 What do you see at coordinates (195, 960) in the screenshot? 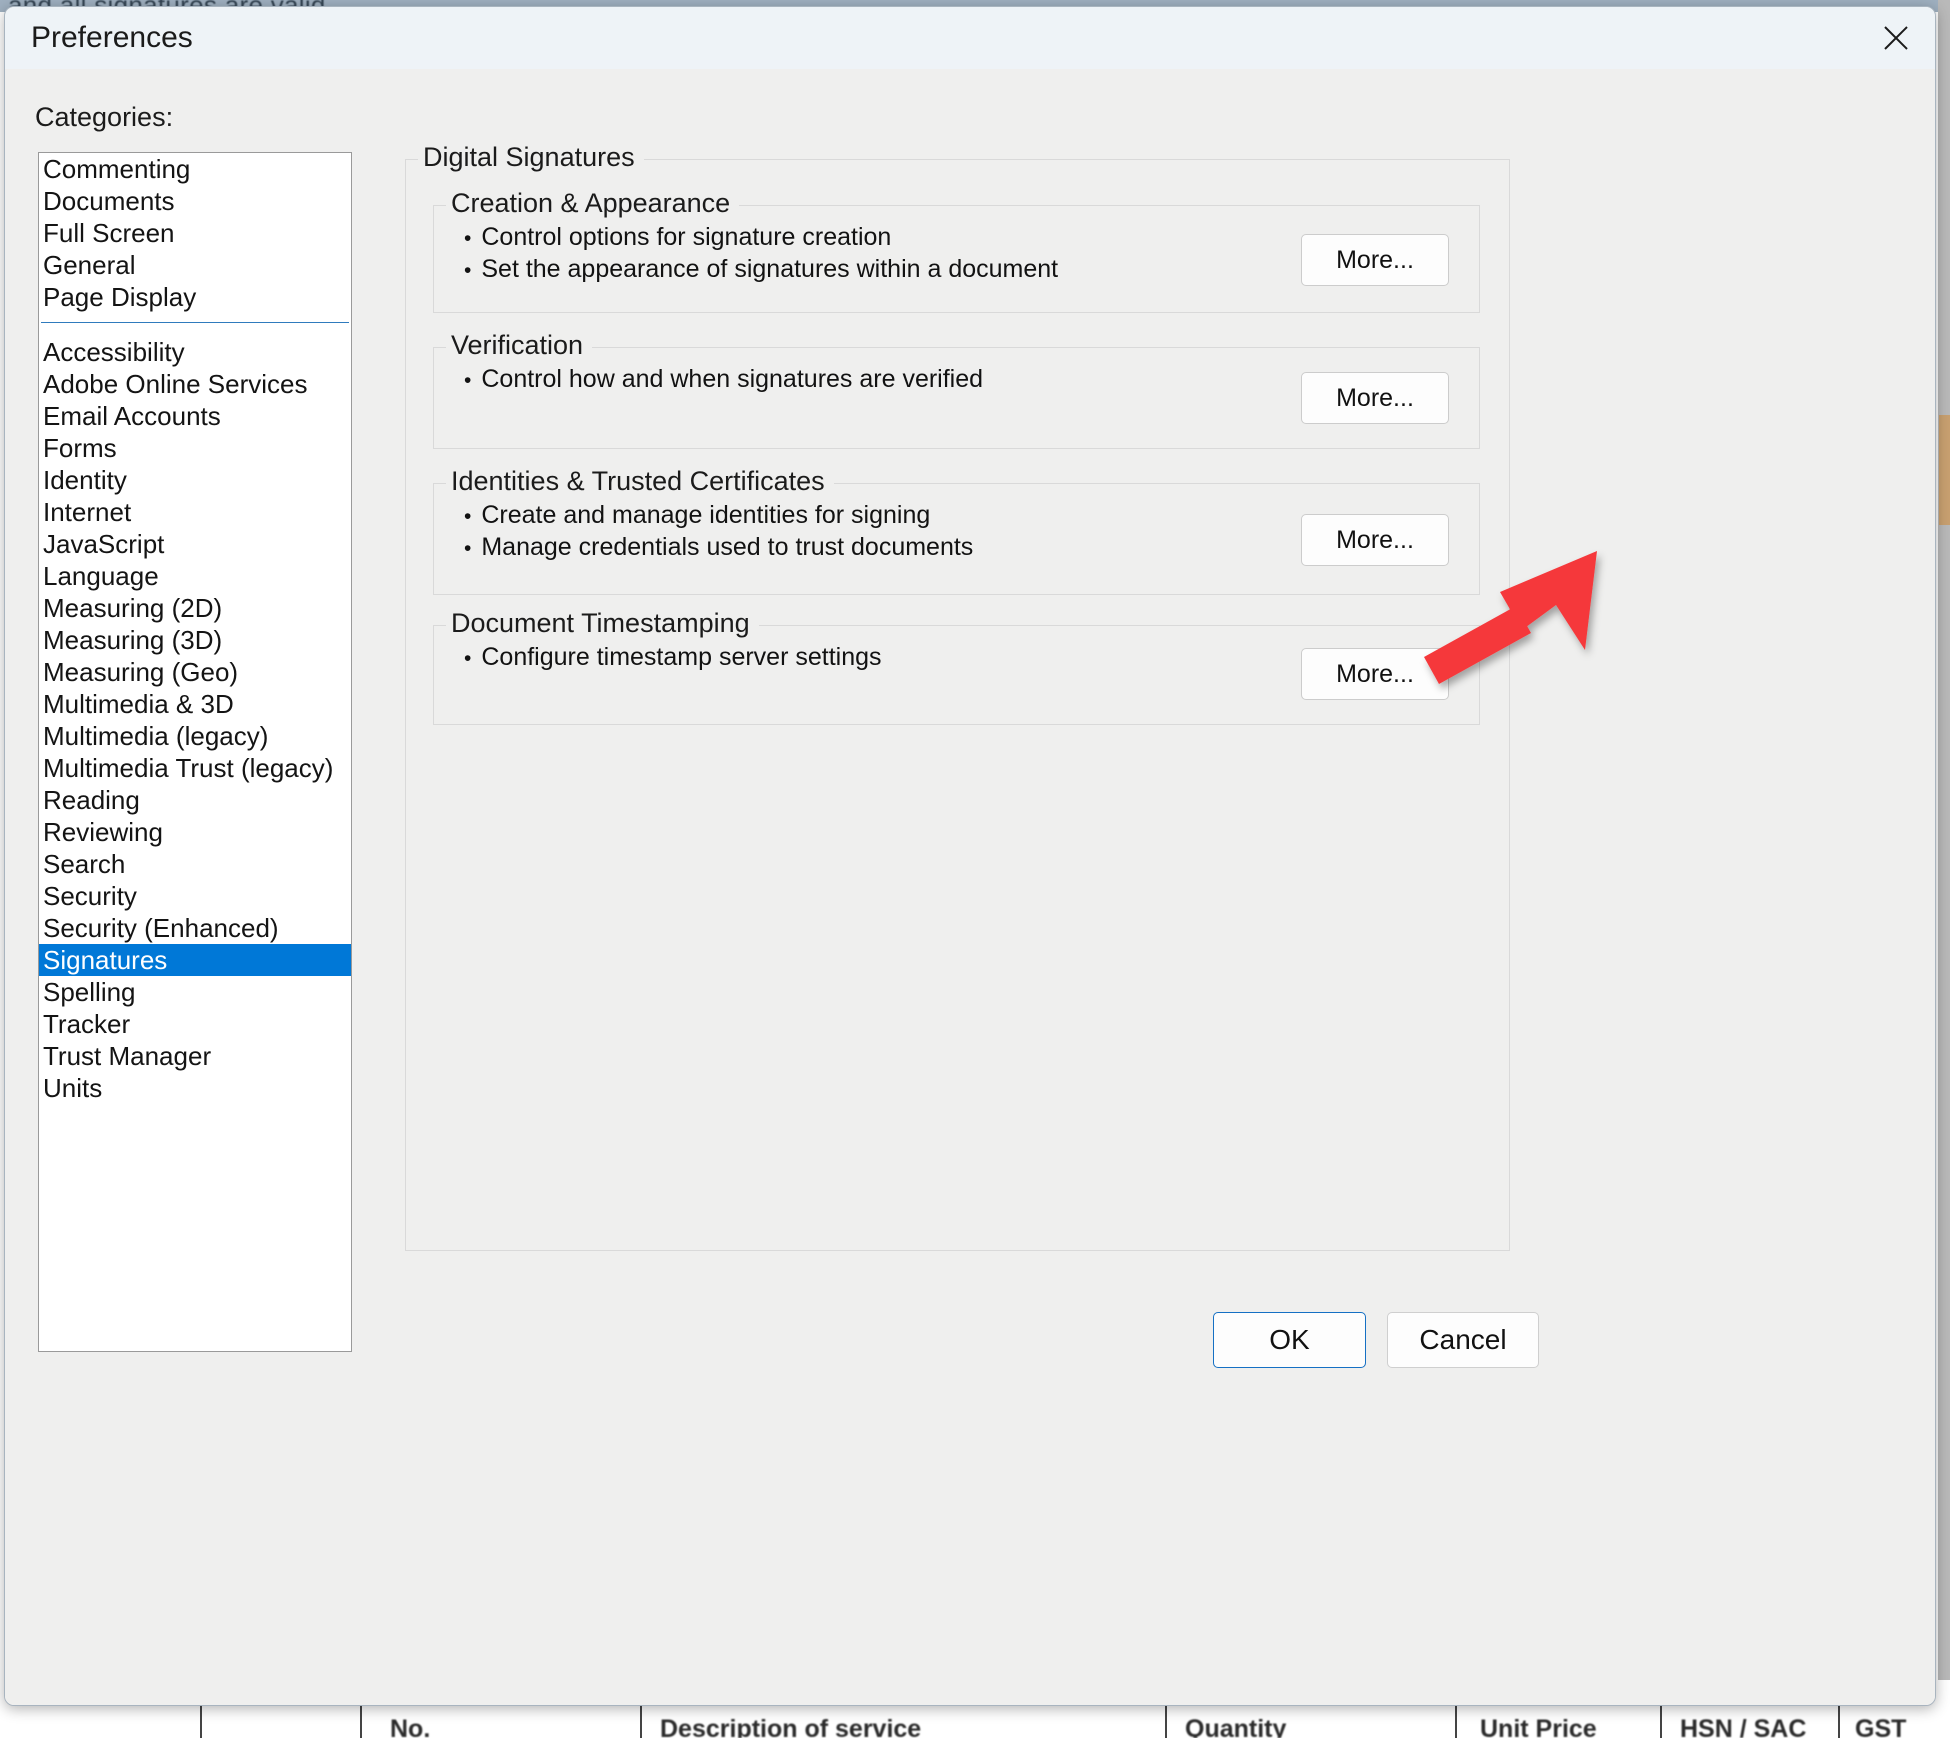
I see `category-item-signatures: Signatures` at bounding box center [195, 960].